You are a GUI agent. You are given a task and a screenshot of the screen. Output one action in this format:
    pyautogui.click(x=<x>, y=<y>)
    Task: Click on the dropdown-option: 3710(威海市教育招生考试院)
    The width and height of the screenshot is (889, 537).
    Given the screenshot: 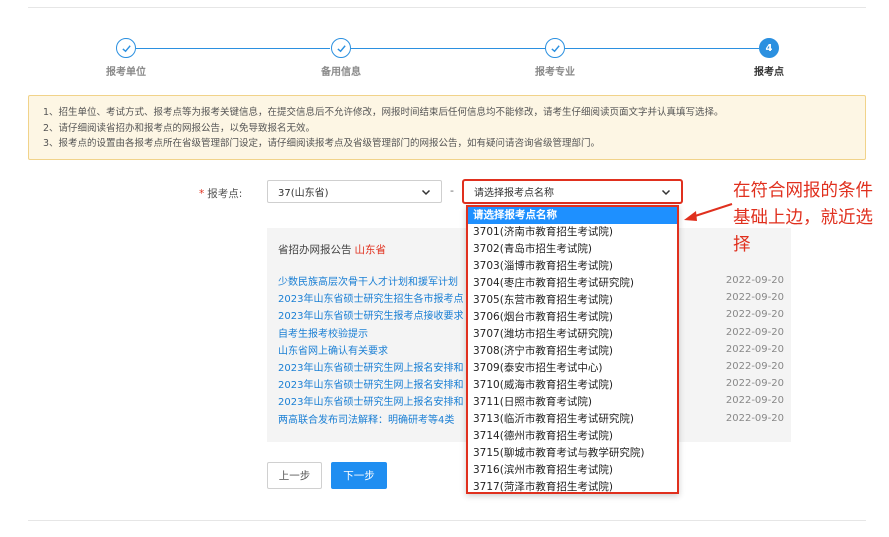 What is the action you would take?
    pyautogui.click(x=572, y=385)
    